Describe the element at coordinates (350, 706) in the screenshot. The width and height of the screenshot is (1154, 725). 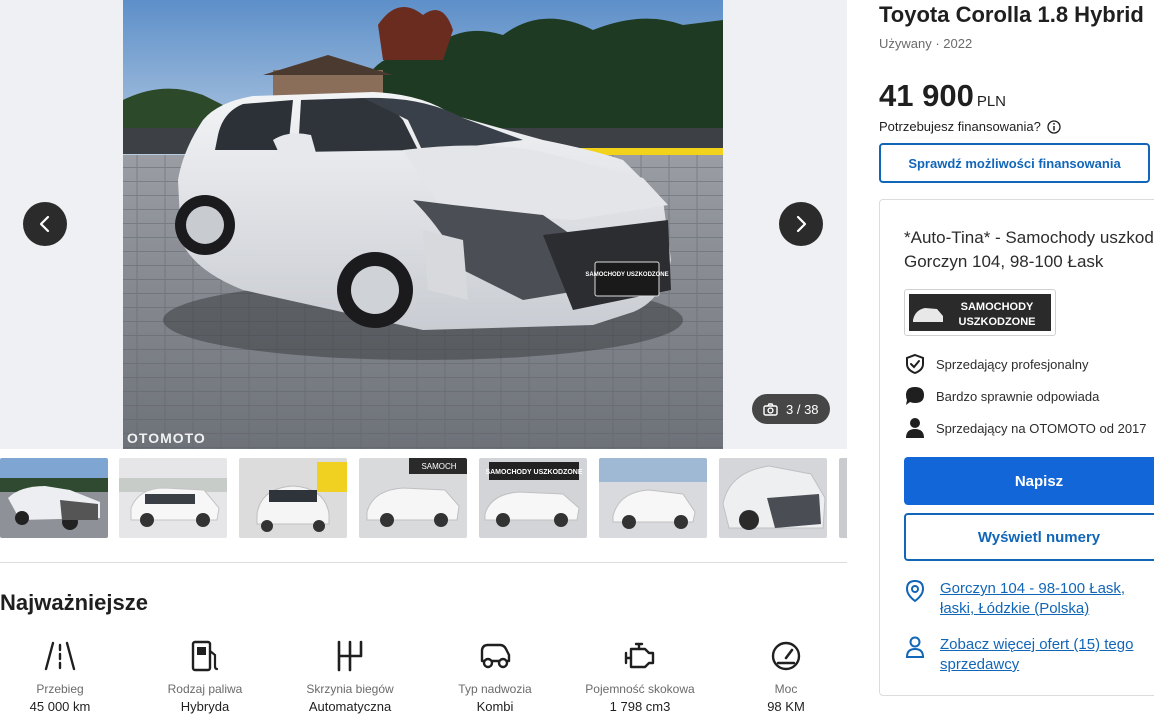
I see `highlight-value: Automatyczna` at that location.